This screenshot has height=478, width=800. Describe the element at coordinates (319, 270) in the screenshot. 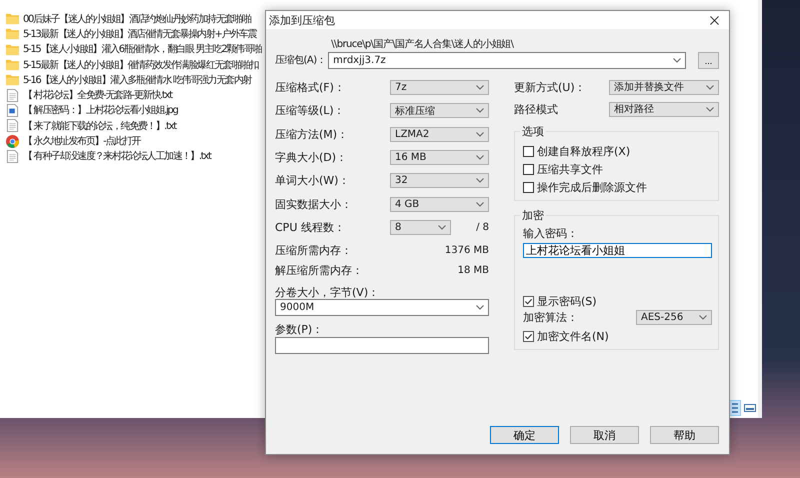

I see `memory-label: 解压缩所需内存：` at that location.